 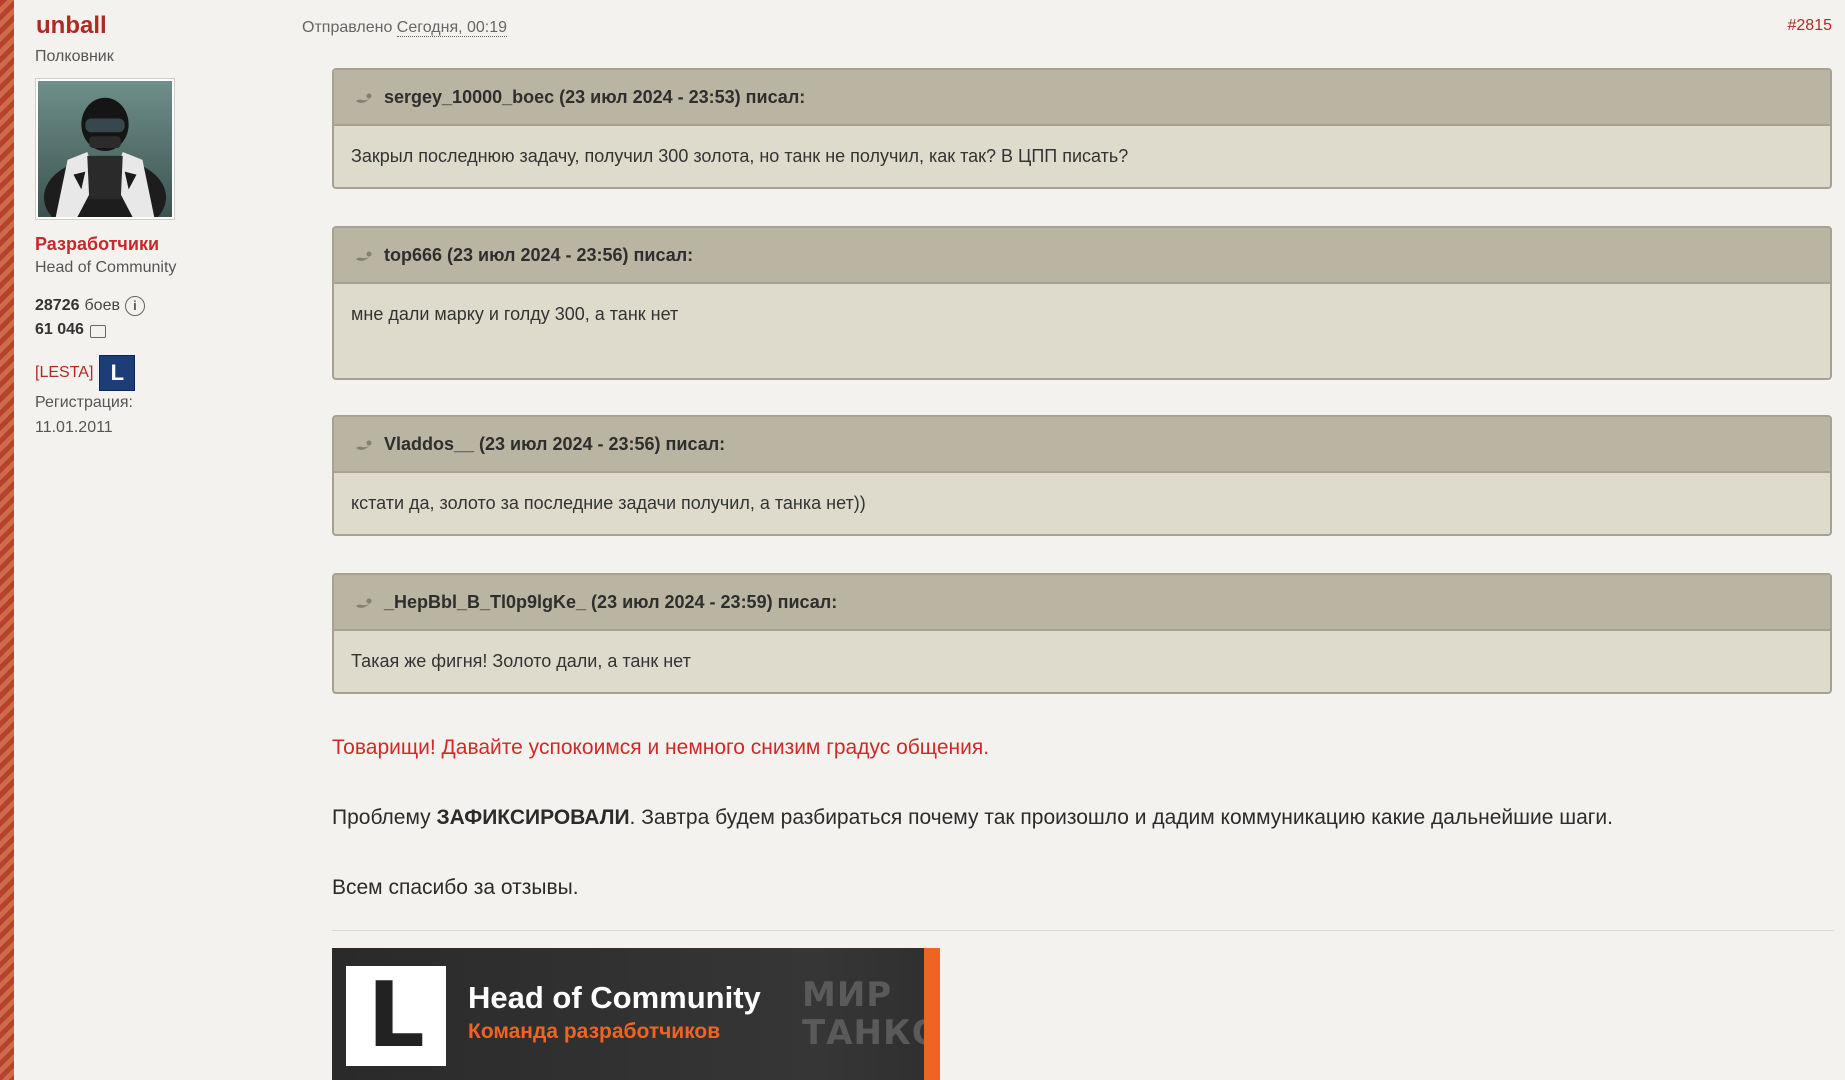 What do you see at coordinates (7, 540) in the screenshot?
I see `left-decorative-stripe` at bounding box center [7, 540].